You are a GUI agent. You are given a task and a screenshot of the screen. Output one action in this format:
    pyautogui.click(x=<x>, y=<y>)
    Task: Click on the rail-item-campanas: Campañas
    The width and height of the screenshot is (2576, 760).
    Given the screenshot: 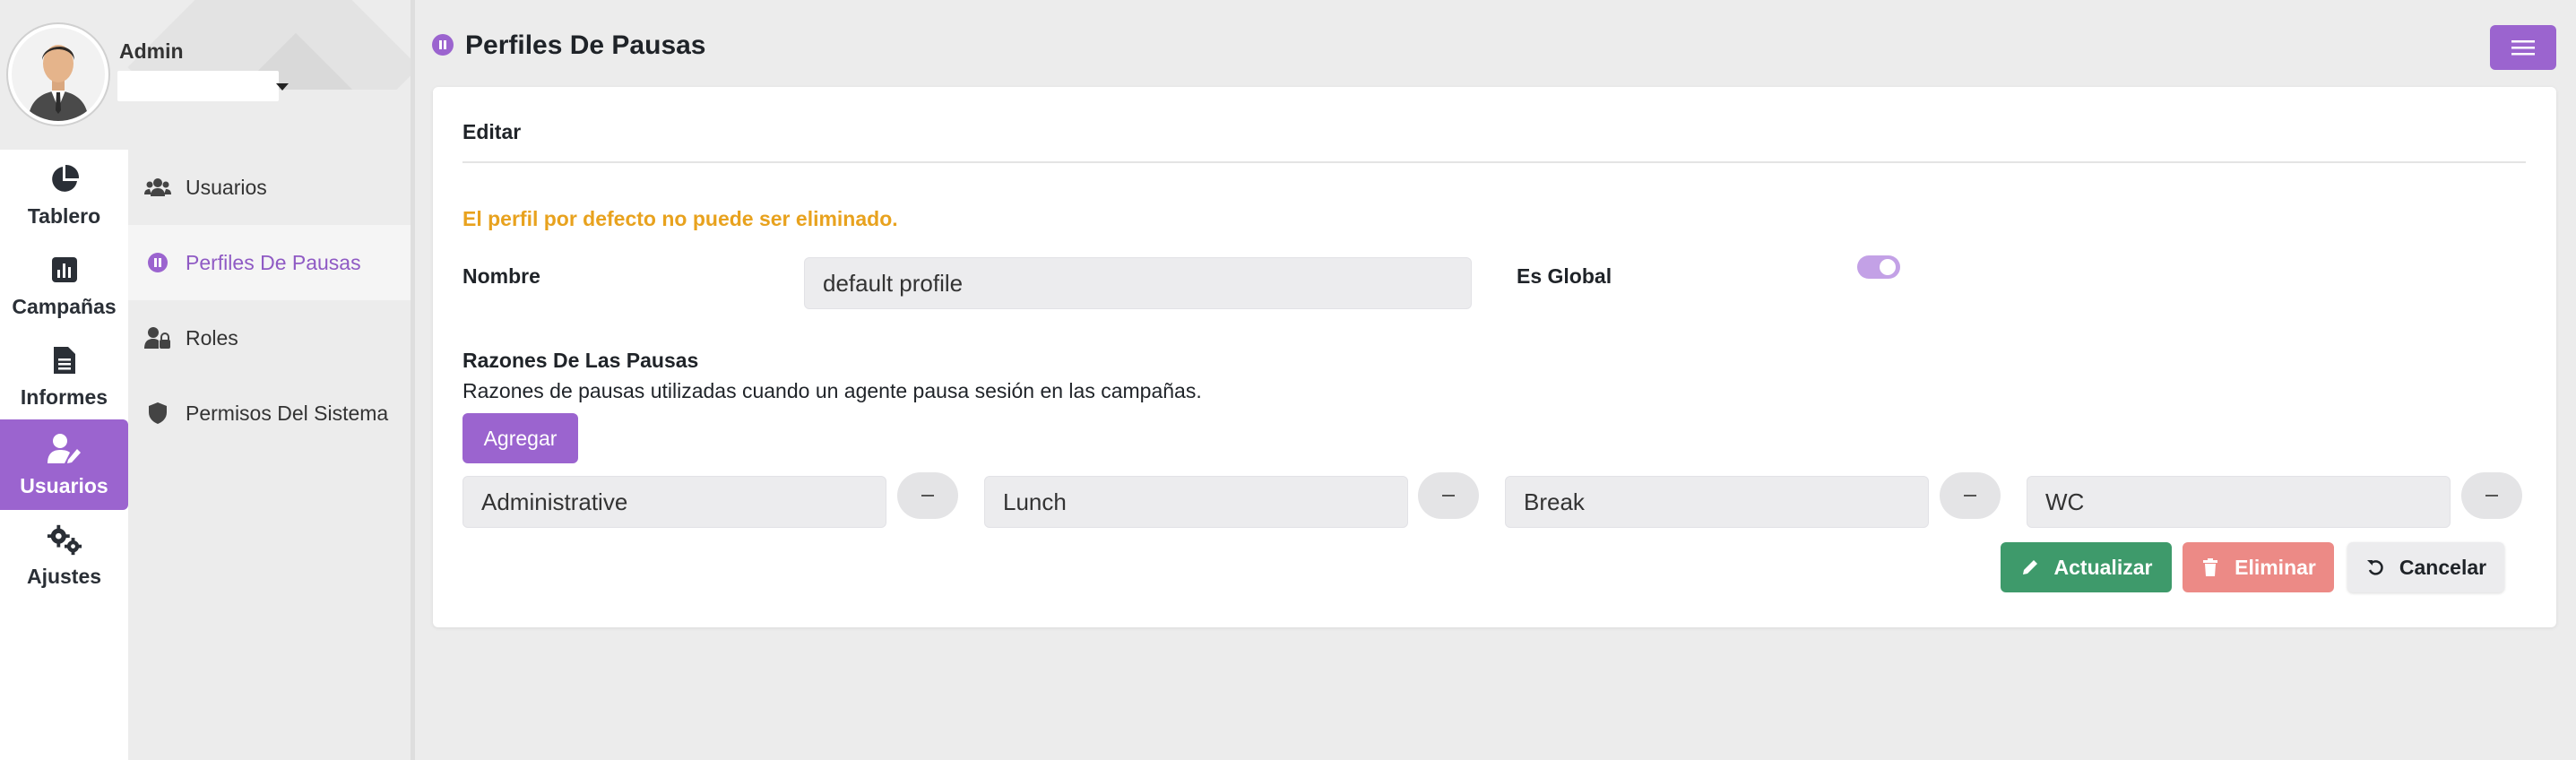 What is the action you would take?
    pyautogui.click(x=64, y=285)
    